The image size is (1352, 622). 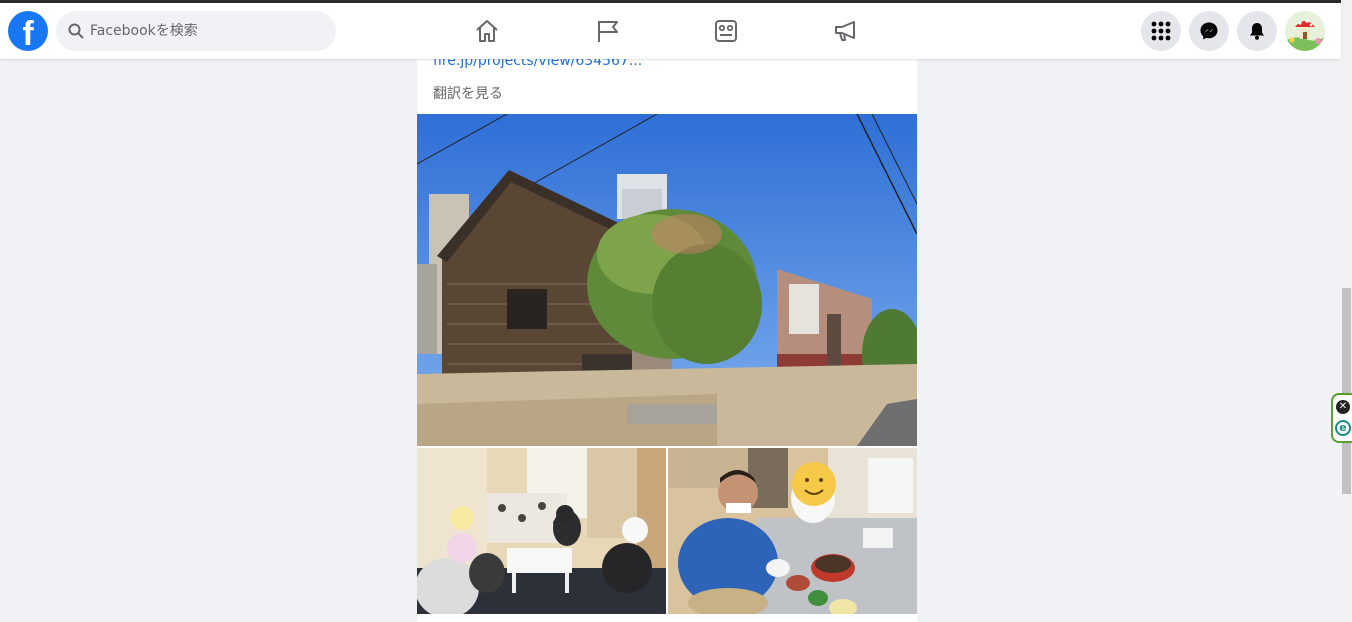 I want to click on search-input, so click(x=200, y=31).